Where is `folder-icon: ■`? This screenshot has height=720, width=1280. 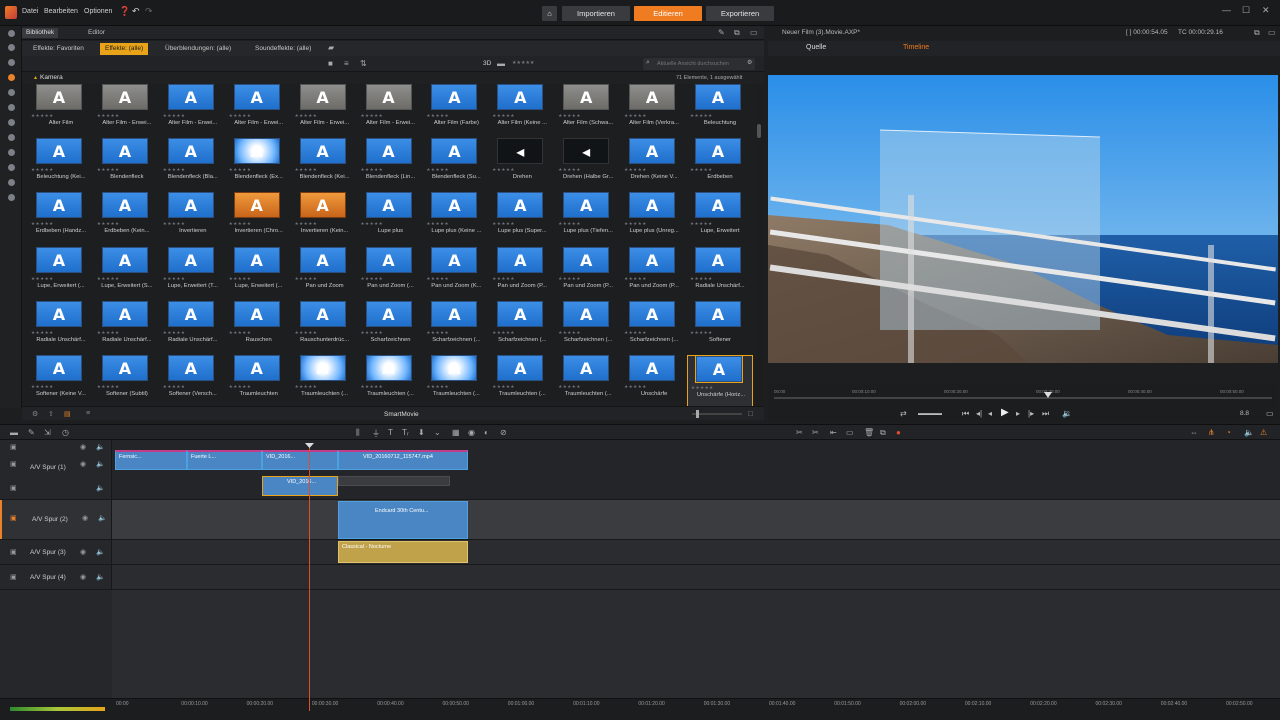
folder-icon: ■ is located at coordinates (330, 63).